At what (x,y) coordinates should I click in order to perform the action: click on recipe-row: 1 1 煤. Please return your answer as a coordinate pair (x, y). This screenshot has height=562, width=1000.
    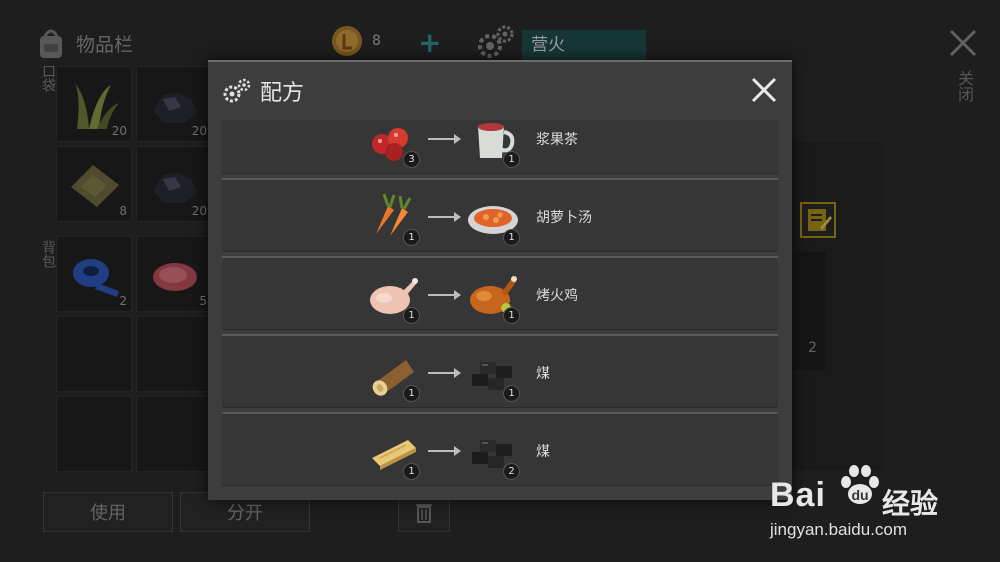
    Looking at the image, I should click on (500, 371).